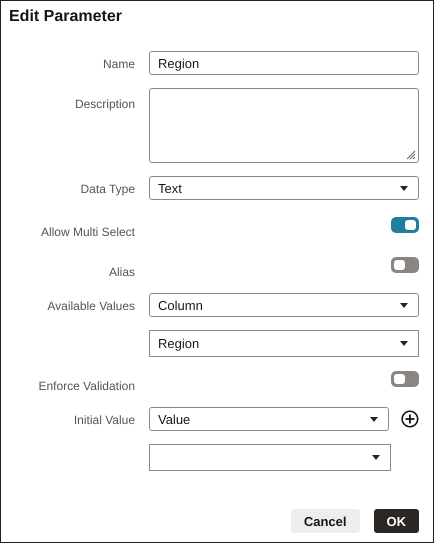 This screenshot has width=434, height=543. Describe the element at coordinates (91, 306) in the screenshot. I see `field-label: Available Values` at that location.